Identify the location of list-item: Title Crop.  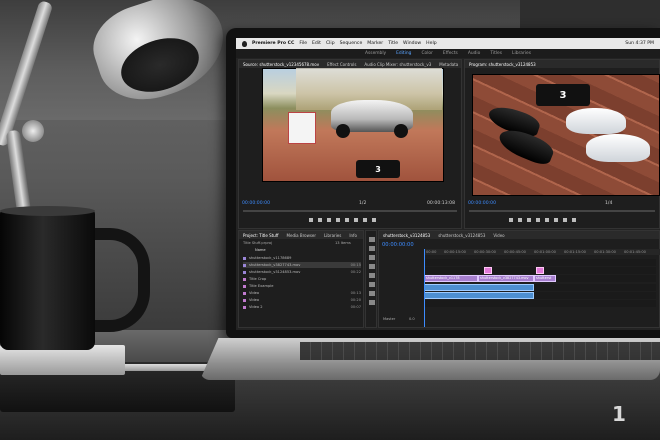
(302, 279).